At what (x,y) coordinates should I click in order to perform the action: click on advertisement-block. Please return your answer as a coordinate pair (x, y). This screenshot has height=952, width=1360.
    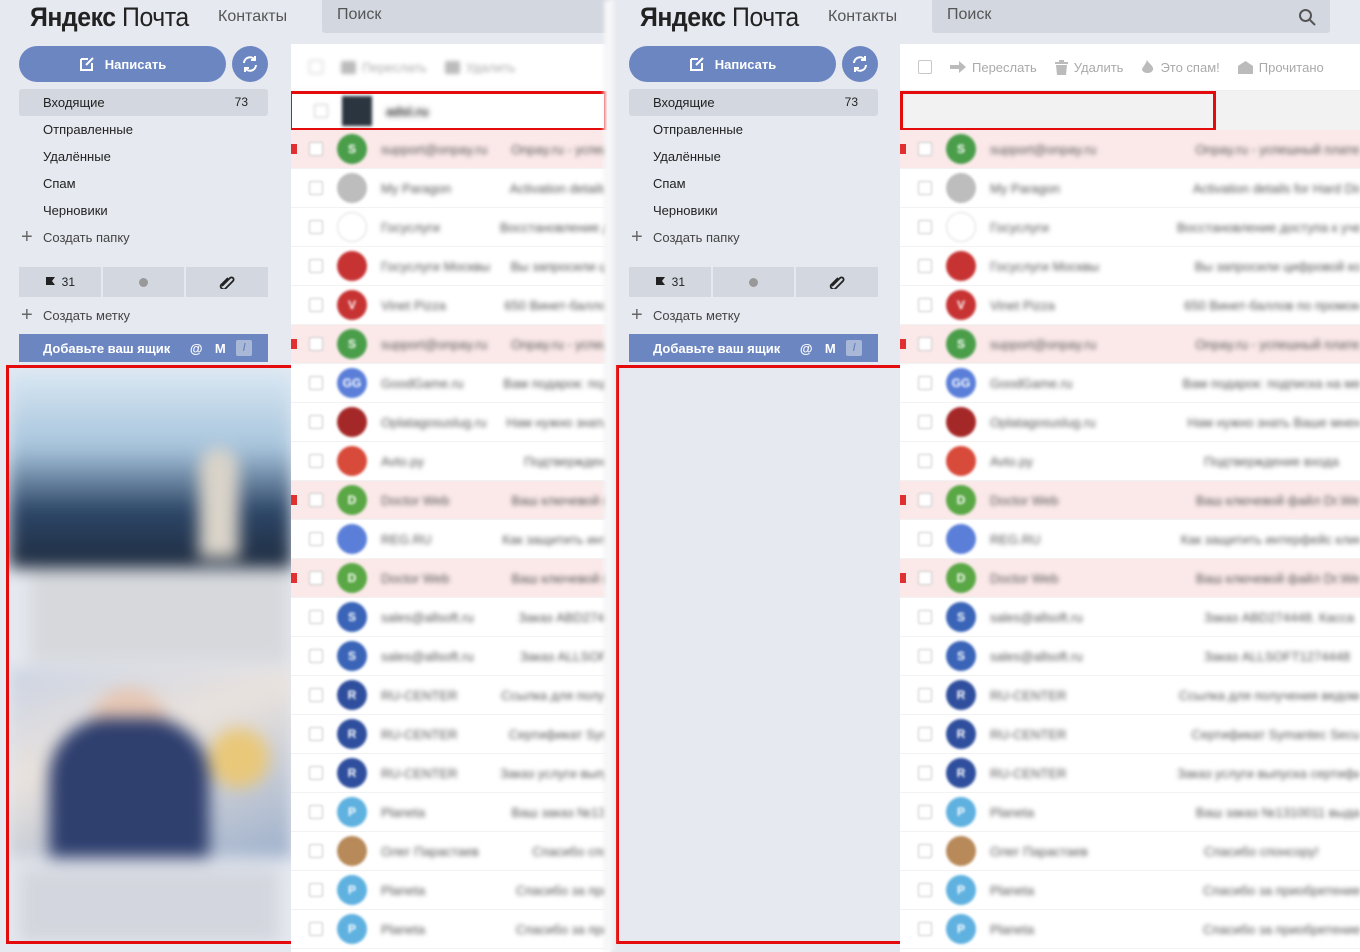
    Looking at the image, I should click on (150, 654).